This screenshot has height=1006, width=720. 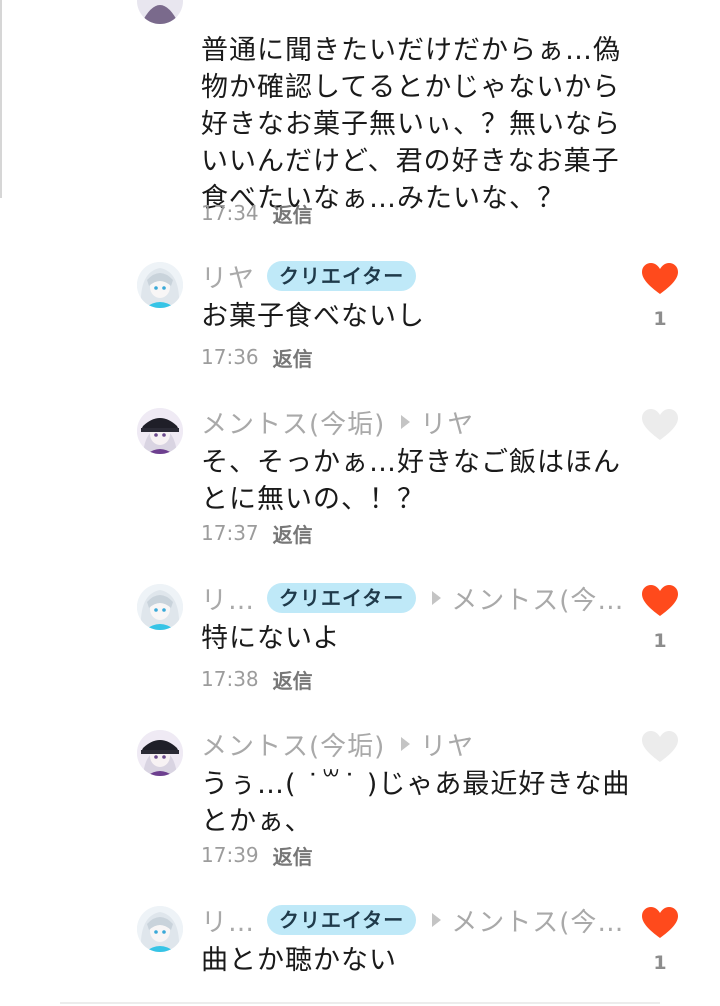 What do you see at coordinates (230, 855) in the screenshot?
I see `comment-time: 17:39` at bounding box center [230, 855].